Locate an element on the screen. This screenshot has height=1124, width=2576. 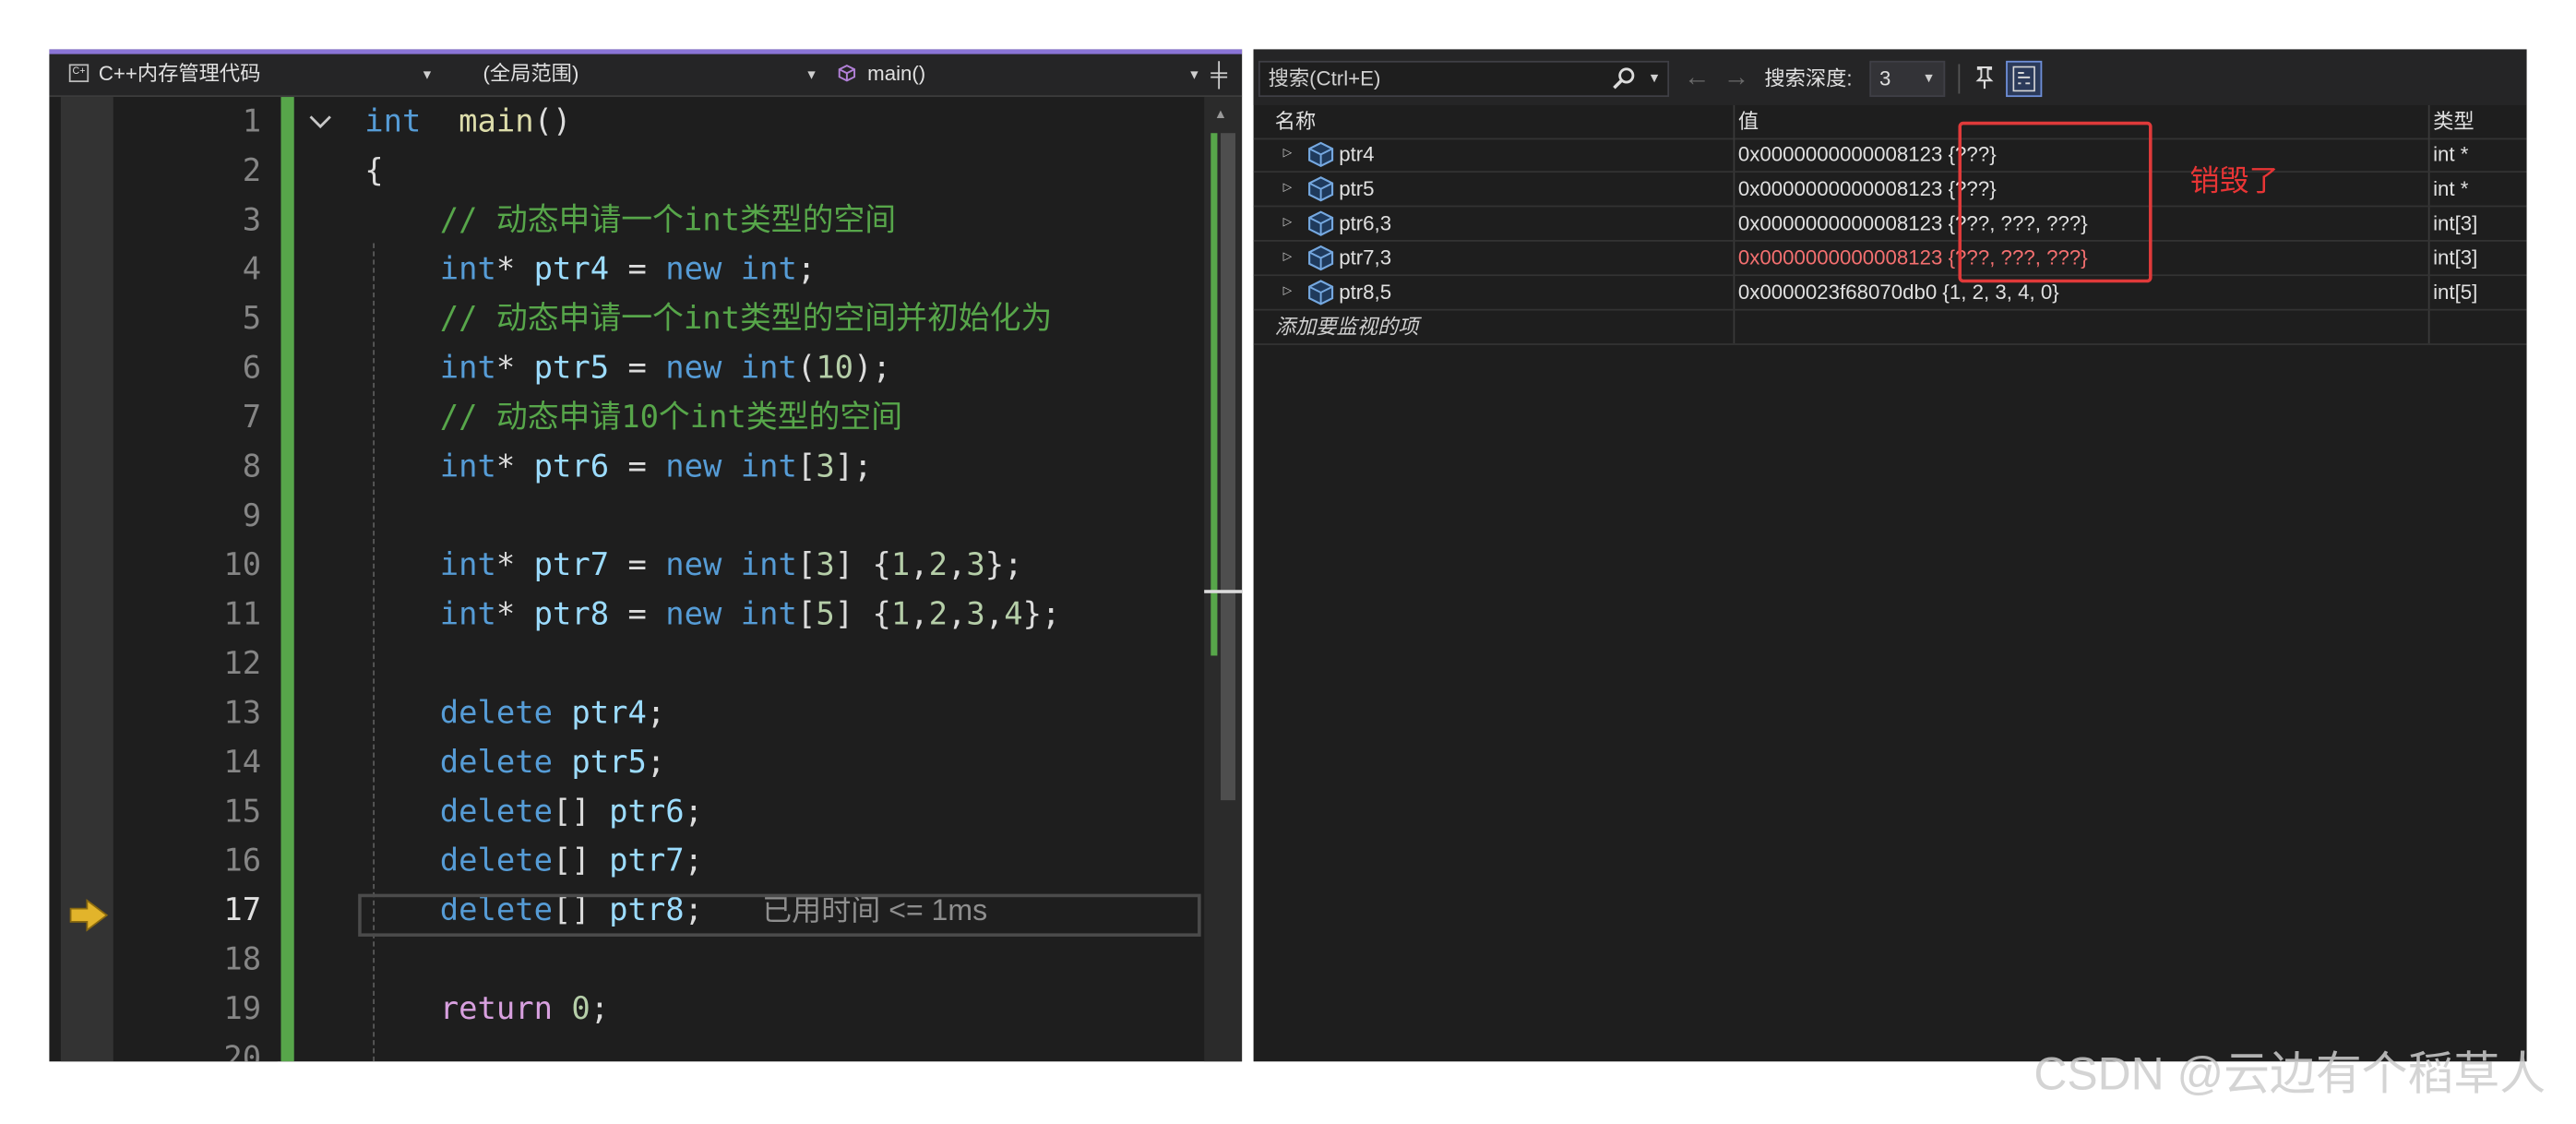
code-line: delete ptr5; is located at coordinates (514, 761).